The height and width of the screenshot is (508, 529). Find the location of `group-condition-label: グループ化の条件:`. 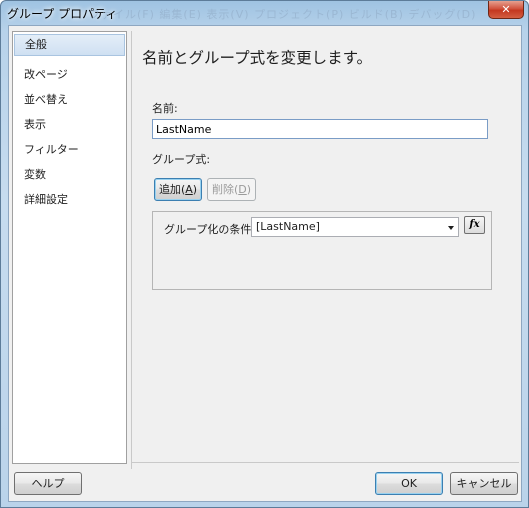

group-condition-label: グループ化の条件: is located at coordinates (210, 229).